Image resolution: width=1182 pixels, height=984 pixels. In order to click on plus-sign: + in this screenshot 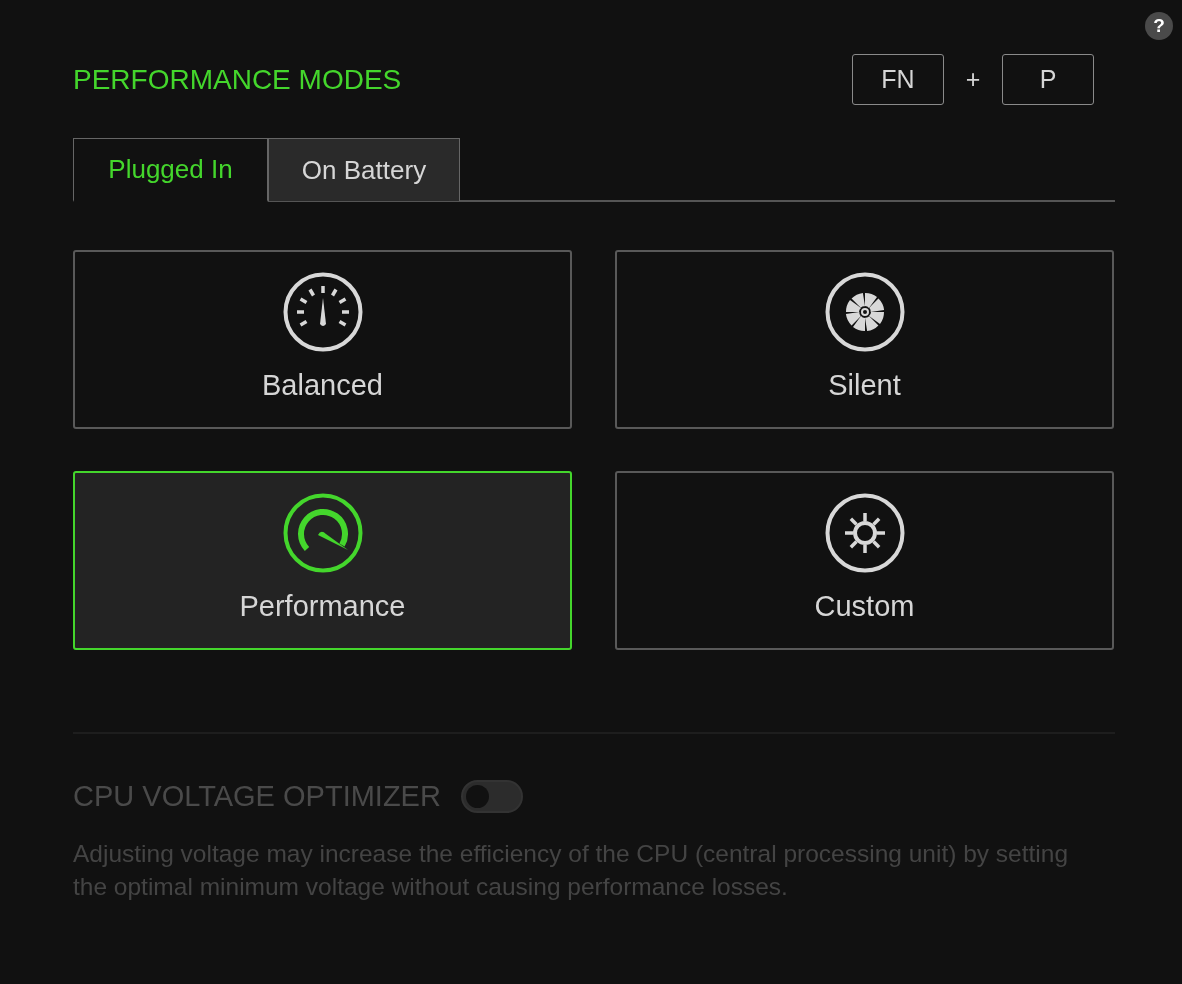, I will do `click(973, 79)`.